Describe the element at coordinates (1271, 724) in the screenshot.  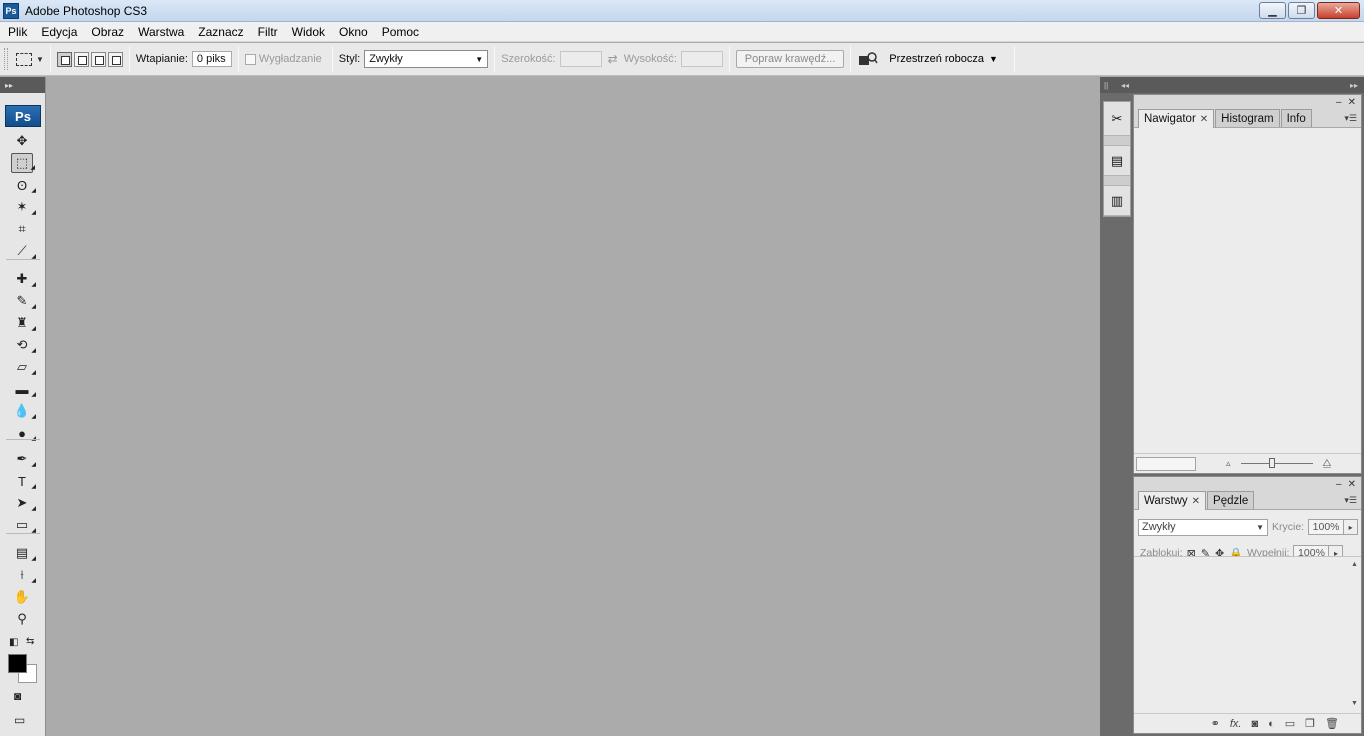
I see `adjustment-layer-icon: ◐` at that location.